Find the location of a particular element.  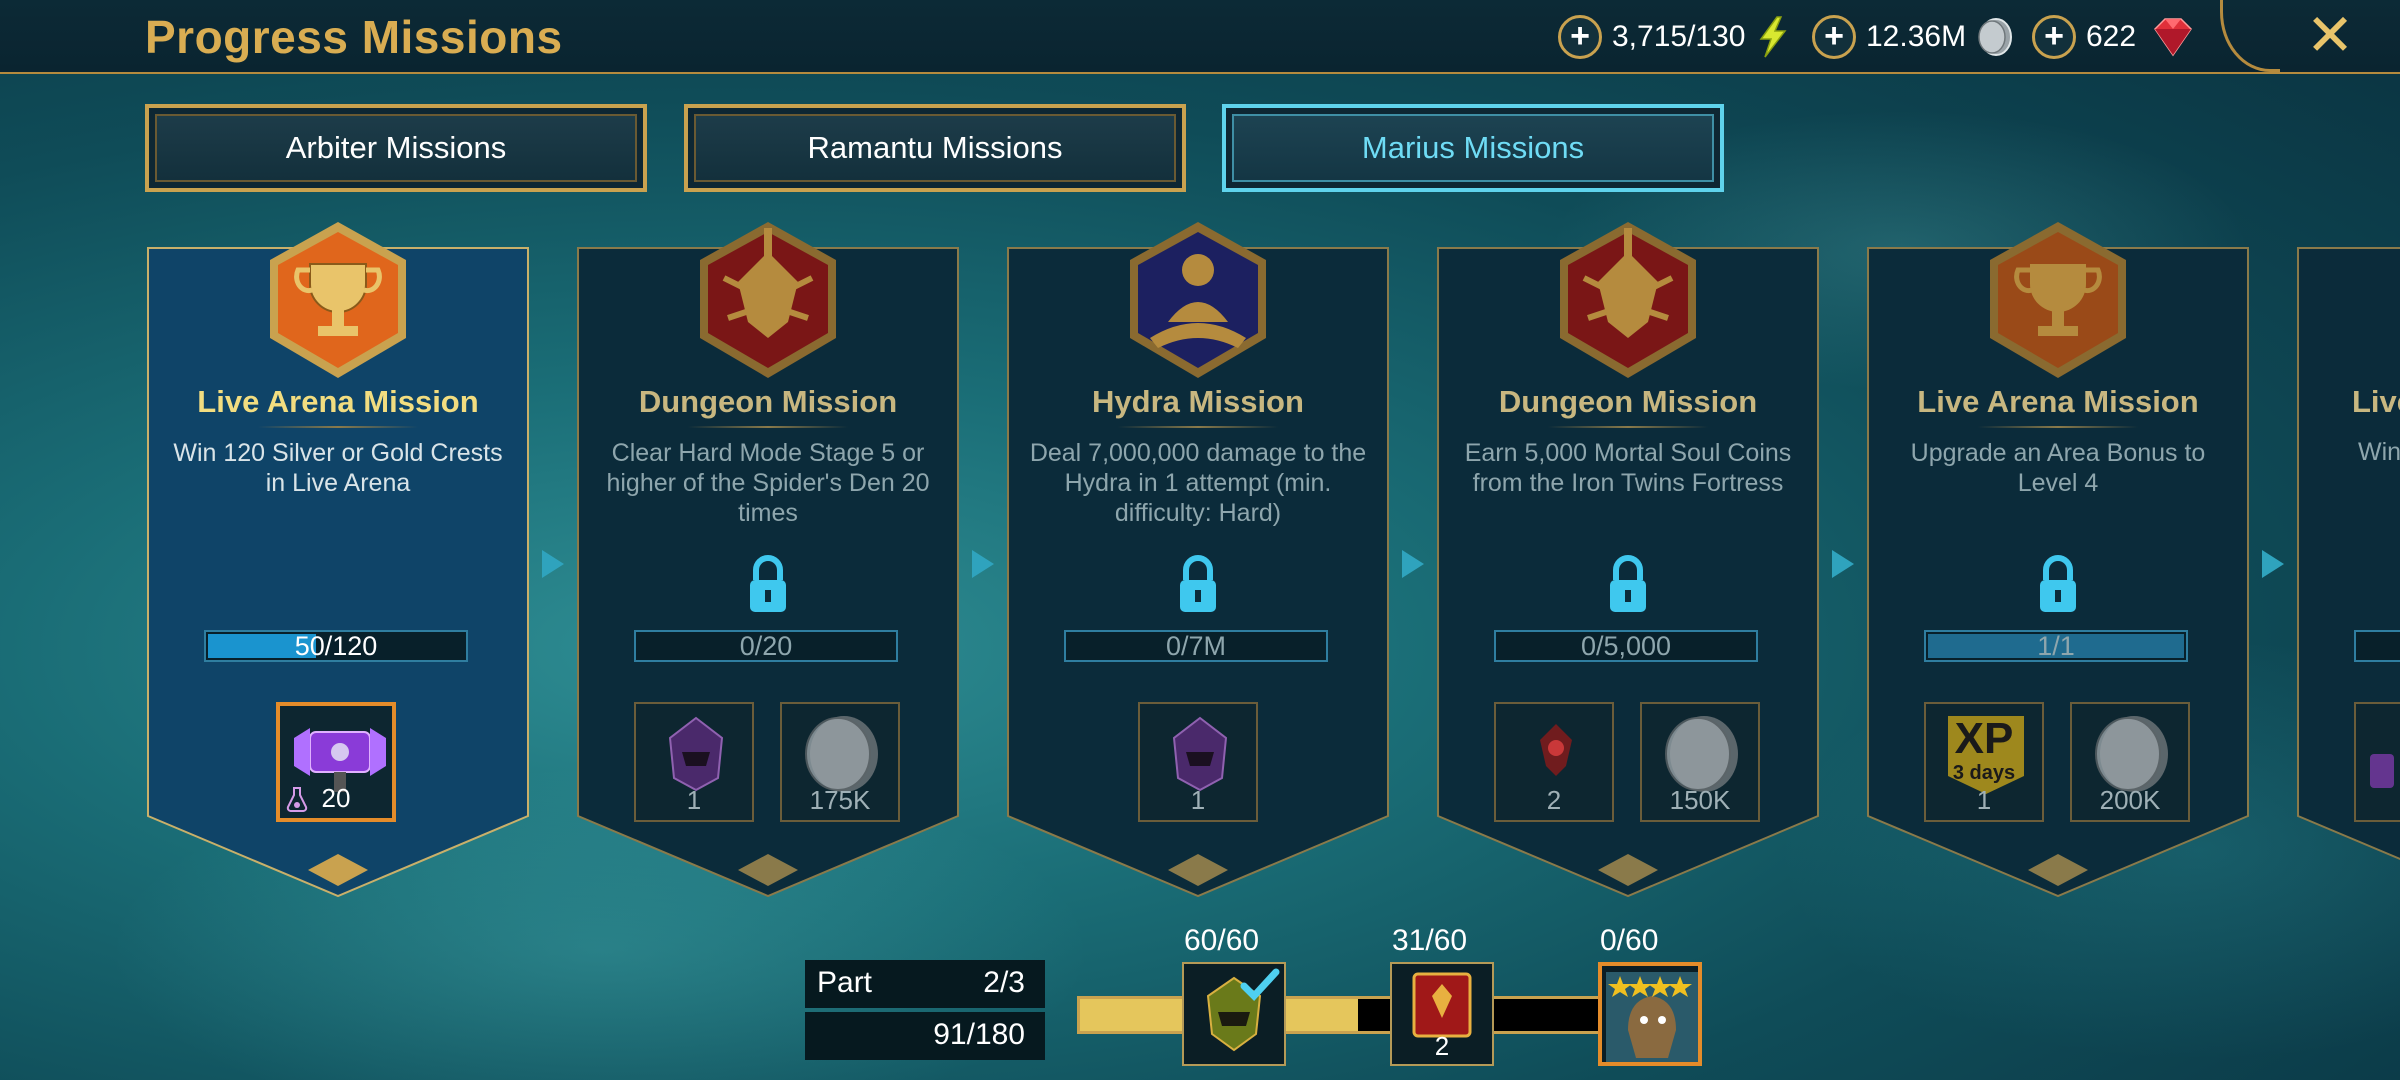

close-button: ✕ is located at coordinates (2330, 36).